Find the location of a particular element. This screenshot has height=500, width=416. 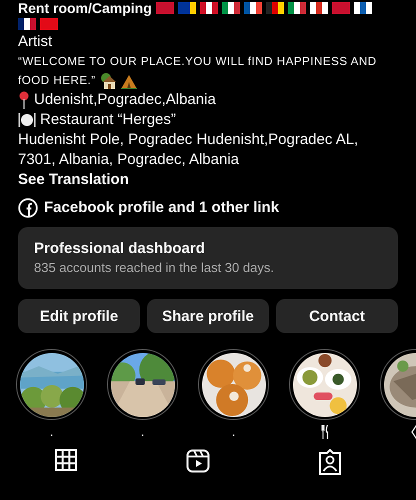

links-link: Facebook profile and 1 other link is located at coordinates (208, 208).